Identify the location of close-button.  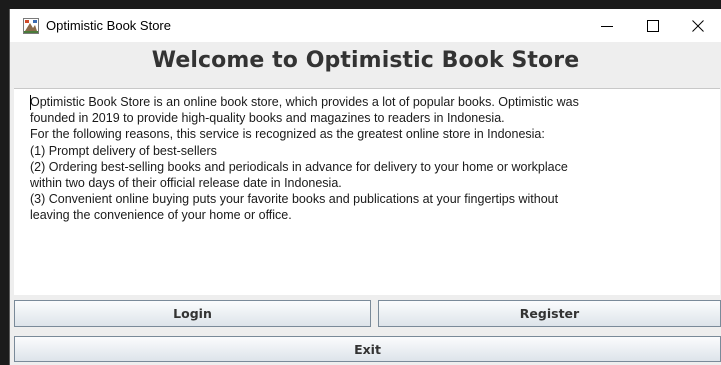
(698, 25).